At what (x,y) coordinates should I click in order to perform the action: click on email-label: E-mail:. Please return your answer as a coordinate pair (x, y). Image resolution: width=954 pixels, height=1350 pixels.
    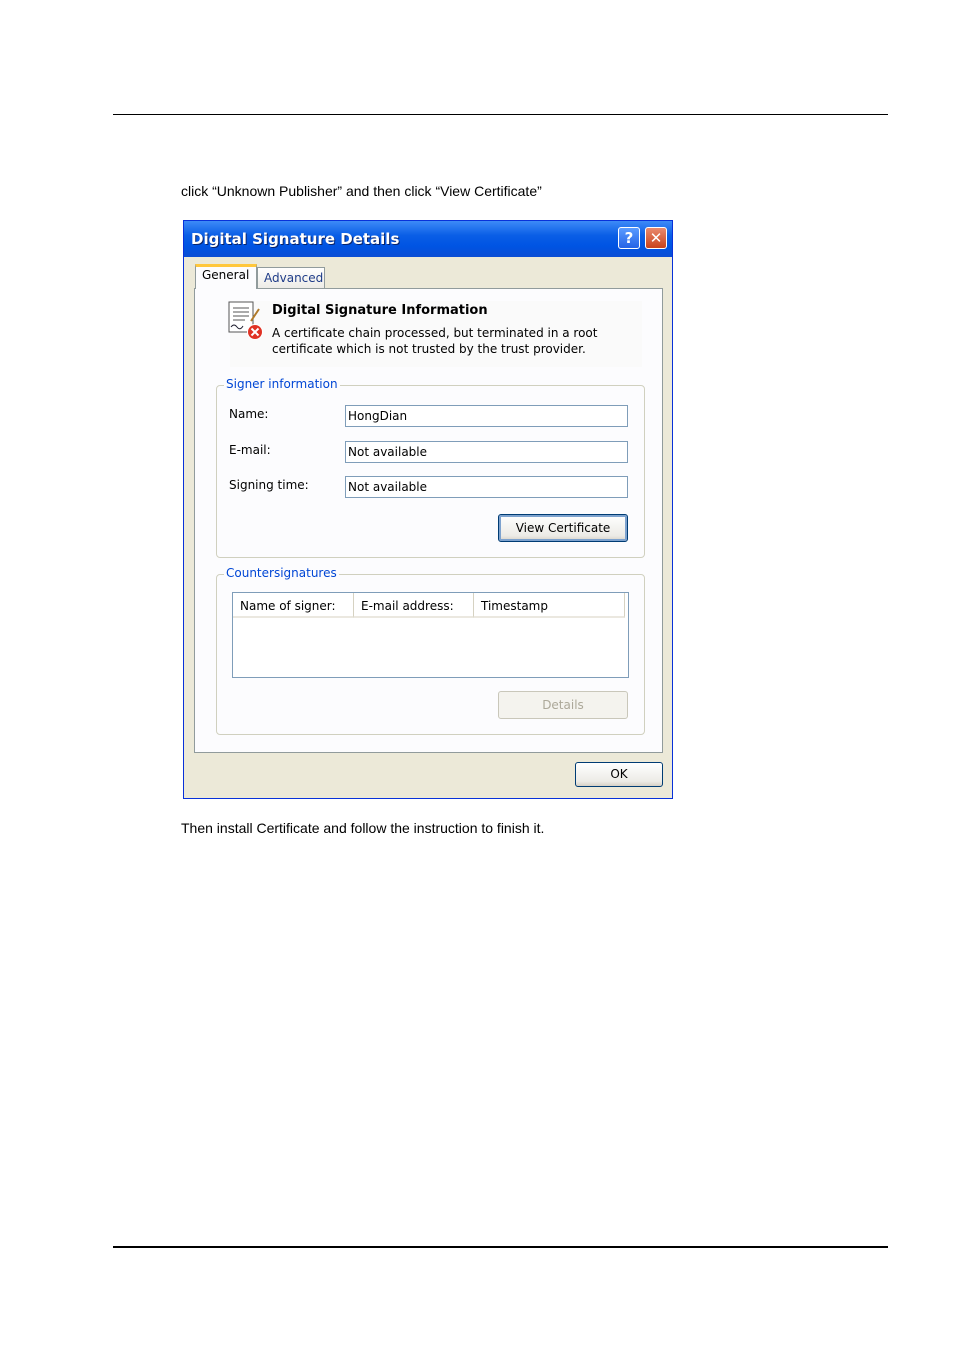
    Looking at the image, I should click on (250, 450).